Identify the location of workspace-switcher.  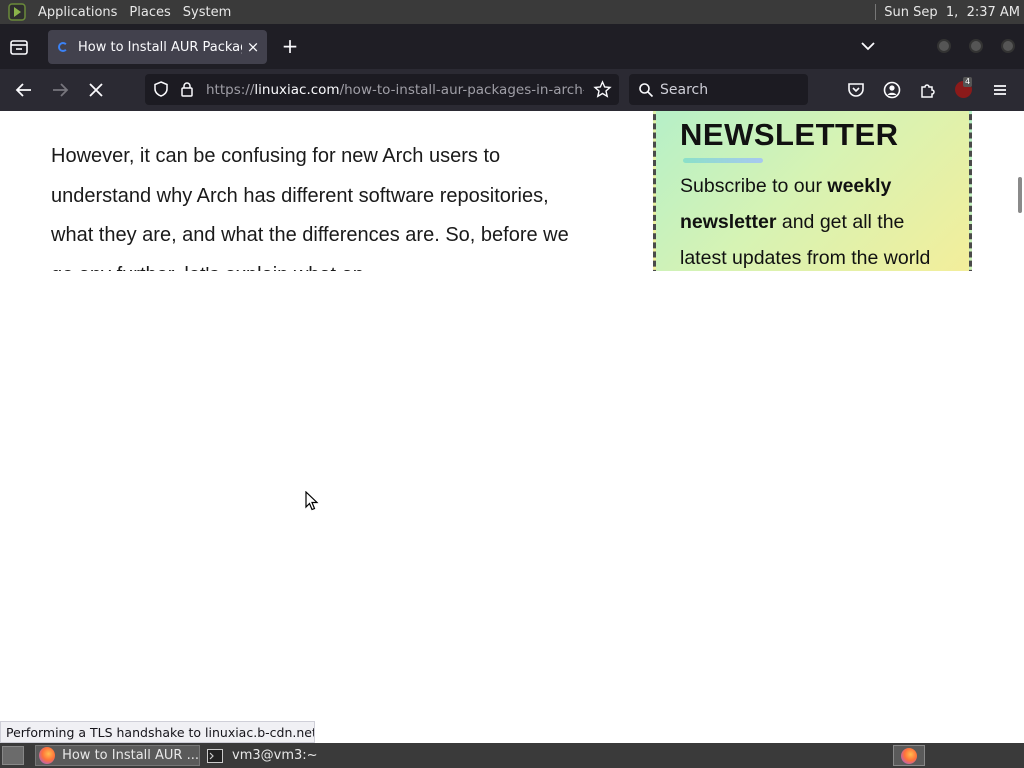
(909, 755).